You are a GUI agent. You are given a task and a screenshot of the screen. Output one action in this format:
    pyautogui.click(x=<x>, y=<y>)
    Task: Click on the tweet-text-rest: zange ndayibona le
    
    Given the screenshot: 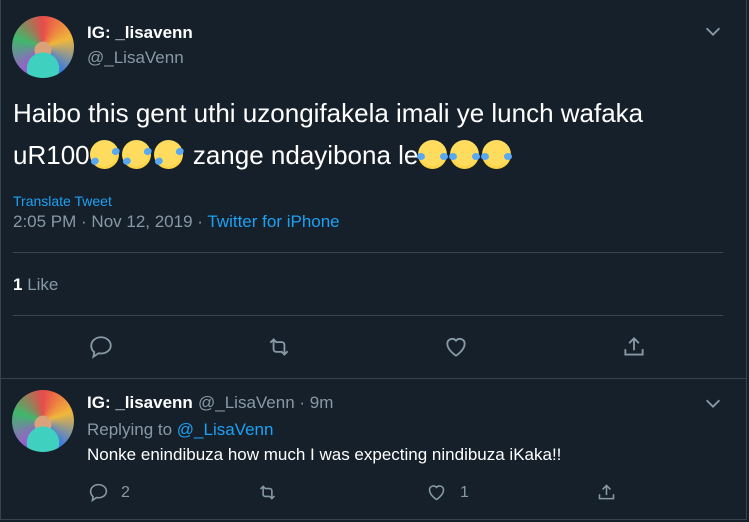 What is the action you would take?
    pyautogui.click(x=302, y=155)
    